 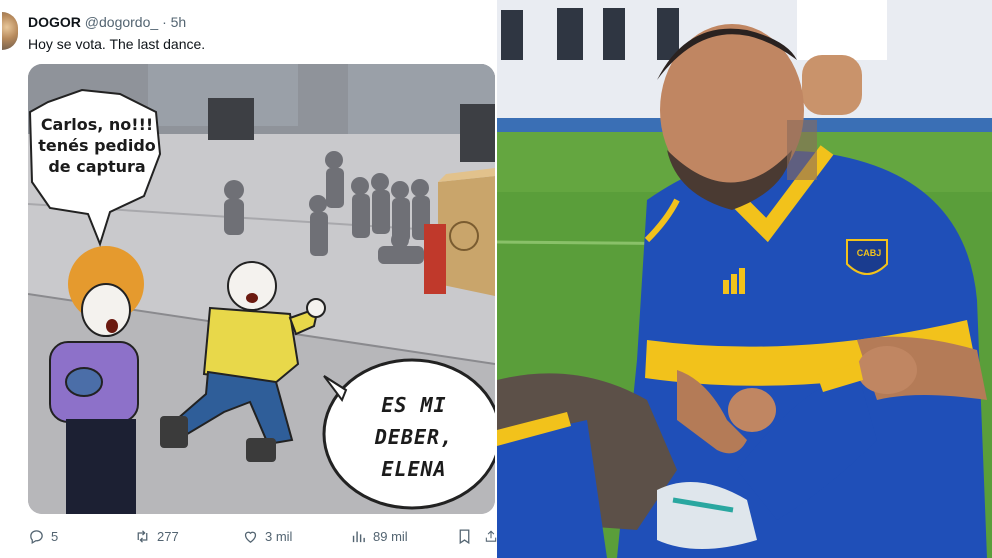 I want to click on tweet-header: DOGOR @dogordo_ · 5h, so click(x=107, y=22).